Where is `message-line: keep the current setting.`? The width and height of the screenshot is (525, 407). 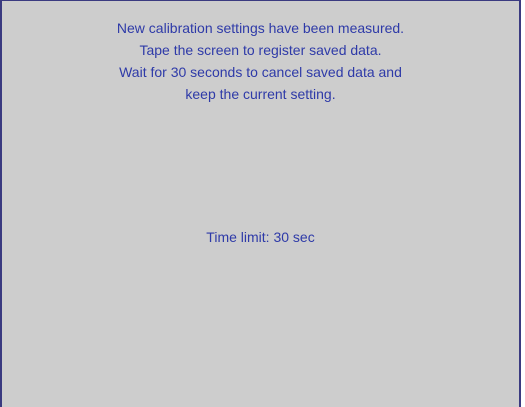 message-line: keep the current setting. is located at coordinates (260, 94).